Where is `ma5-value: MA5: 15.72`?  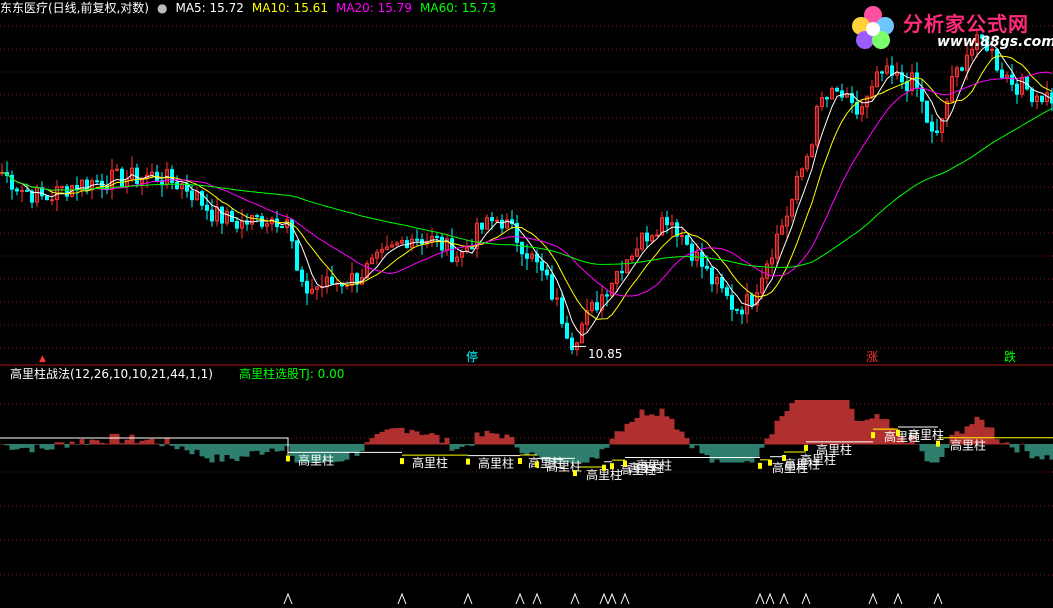
ma5-value: MA5: 15.72 is located at coordinates (209, 8).